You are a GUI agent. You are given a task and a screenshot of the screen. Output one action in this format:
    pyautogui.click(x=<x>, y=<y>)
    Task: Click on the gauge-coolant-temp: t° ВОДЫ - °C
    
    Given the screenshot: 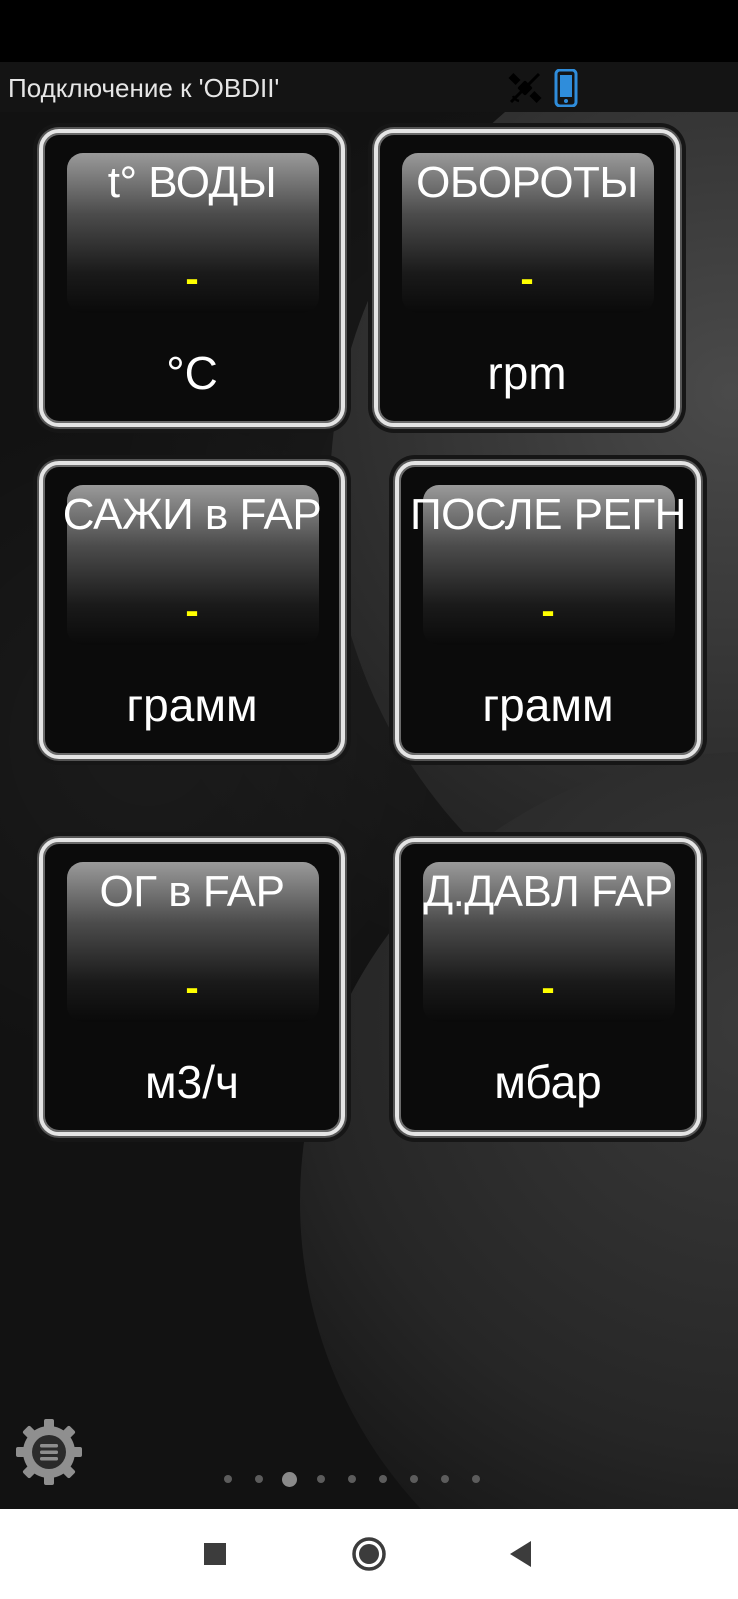 What is the action you would take?
    pyautogui.click(x=192, y=278)
    